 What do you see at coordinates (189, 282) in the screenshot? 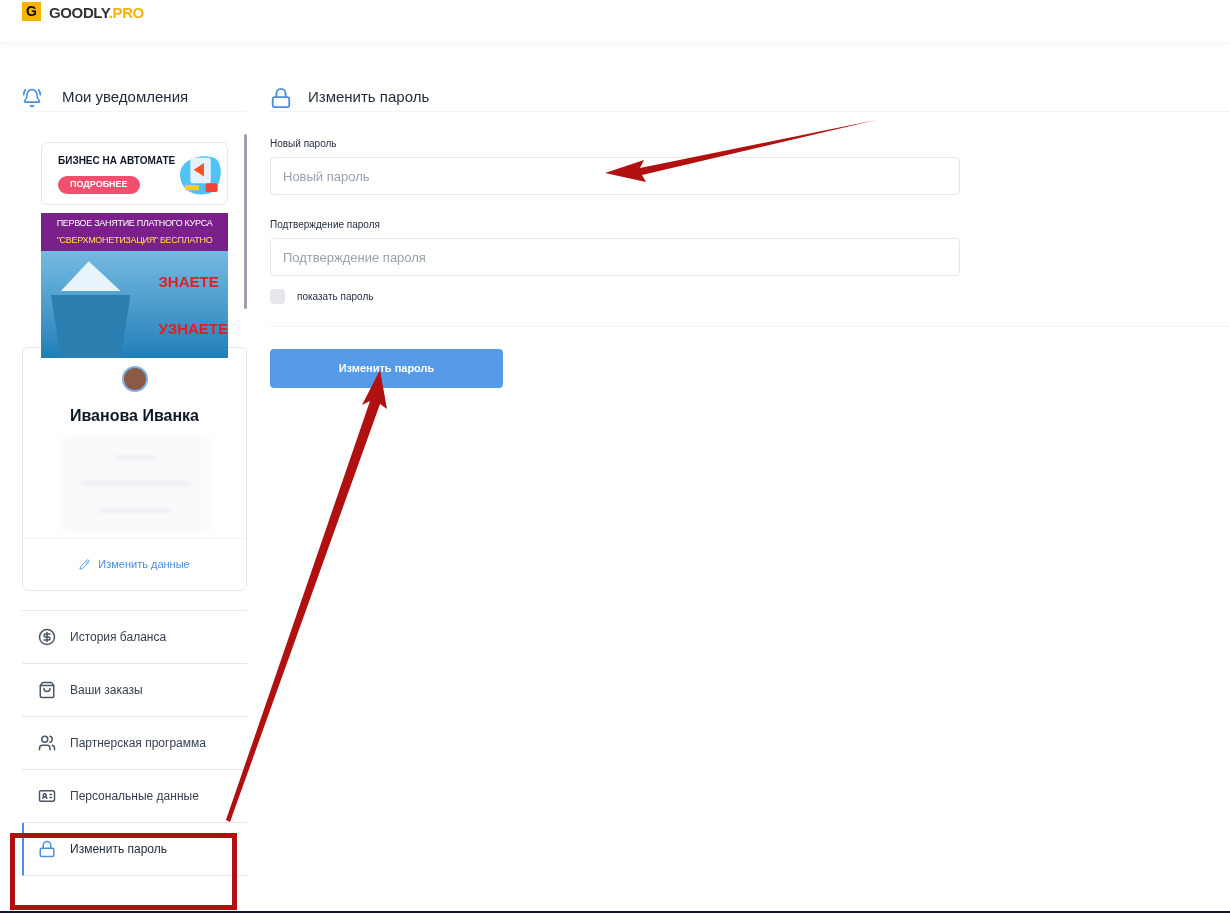
I see `banner-label: ЗНАЕТЕ` at bounding box center [189, 282].